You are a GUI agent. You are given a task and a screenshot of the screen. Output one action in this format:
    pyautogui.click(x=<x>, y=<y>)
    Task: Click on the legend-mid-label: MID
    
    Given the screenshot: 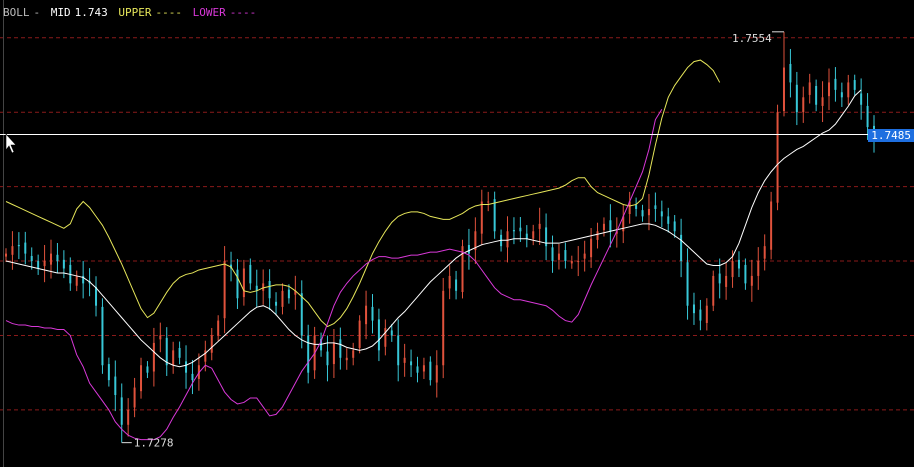 What is the action you would take?
    pyautogui.click(x=60, y=12)
    